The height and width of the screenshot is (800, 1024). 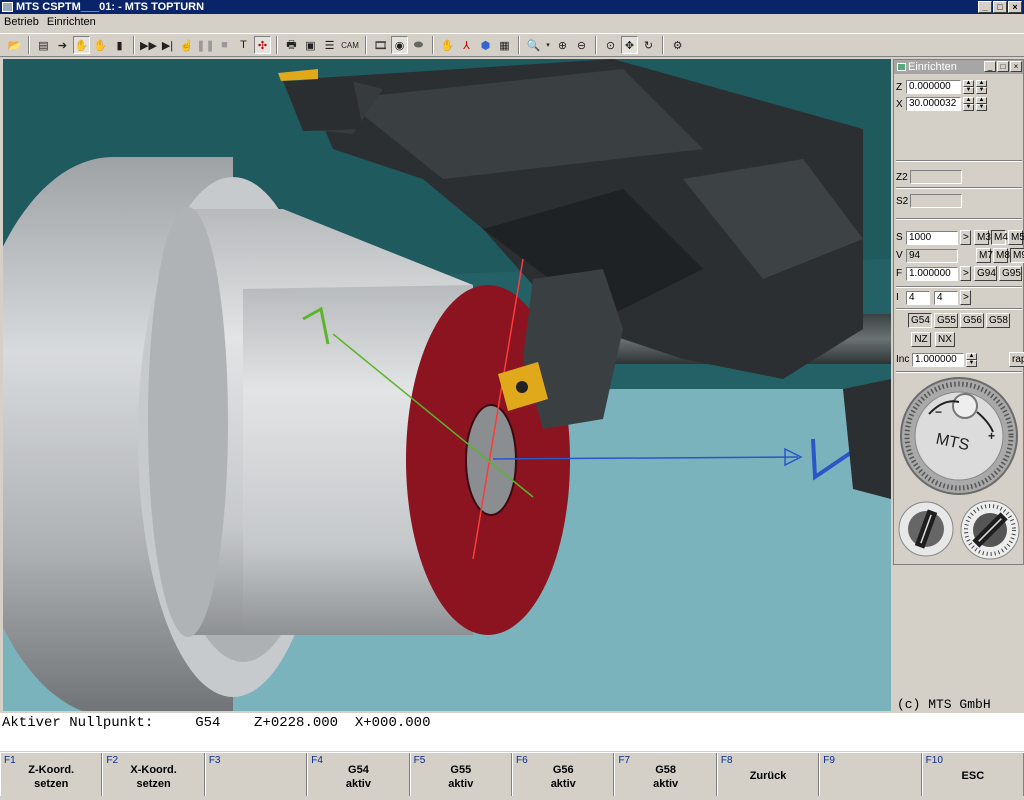 What do you see at coordinates (991, 436) in the screenshot?
I see `dial-plus: +` at bounding box center [991, 436].